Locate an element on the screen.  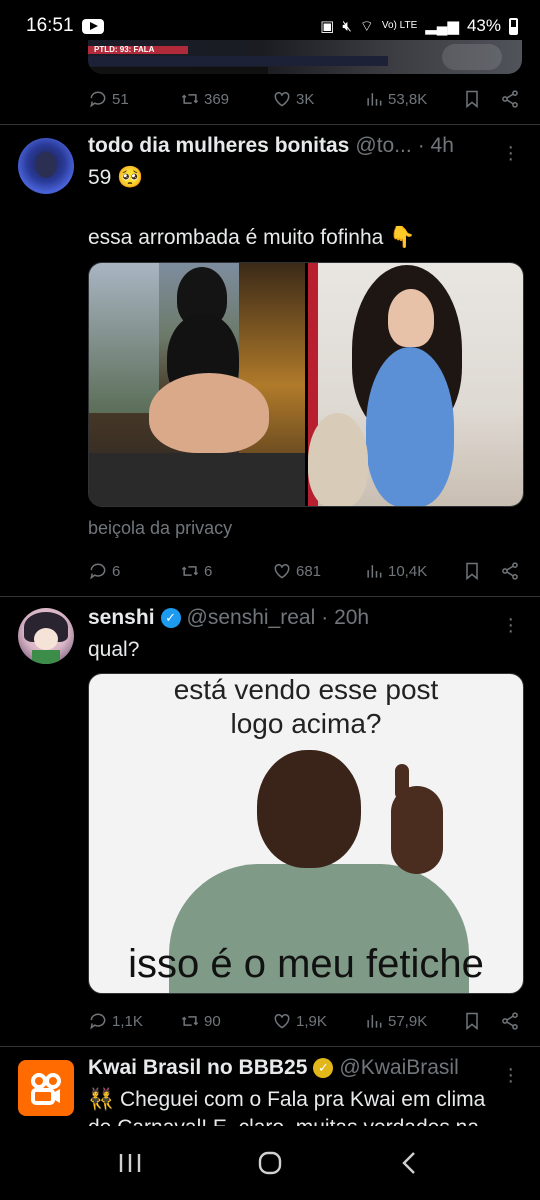
recents-button is located at coordinates (130, 1163).